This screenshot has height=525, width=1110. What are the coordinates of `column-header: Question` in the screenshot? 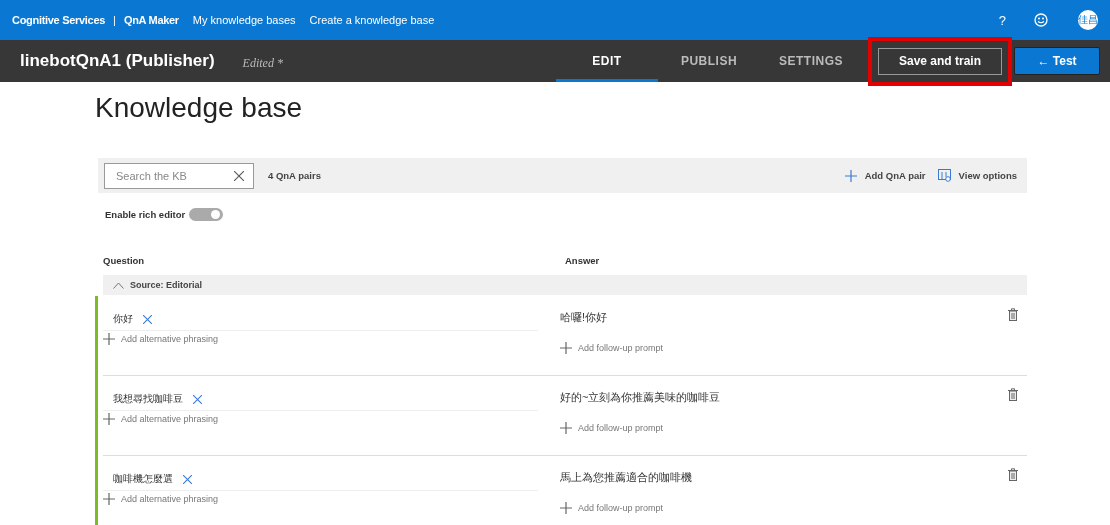 It's located at (124, 261).